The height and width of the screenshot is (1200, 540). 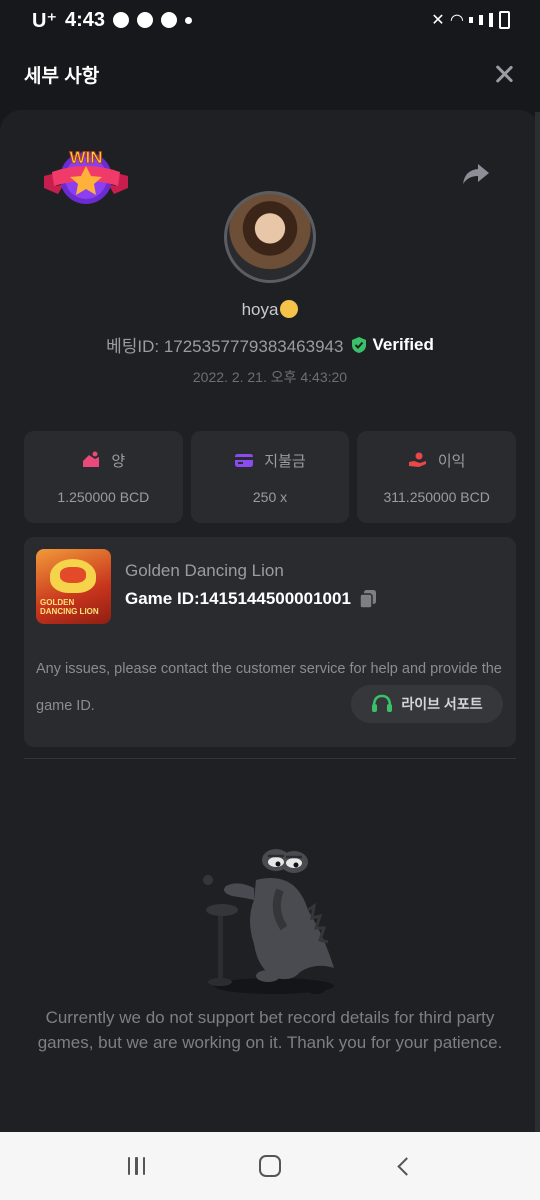 I want to click on back-icon, so click(x=406, y=1166).